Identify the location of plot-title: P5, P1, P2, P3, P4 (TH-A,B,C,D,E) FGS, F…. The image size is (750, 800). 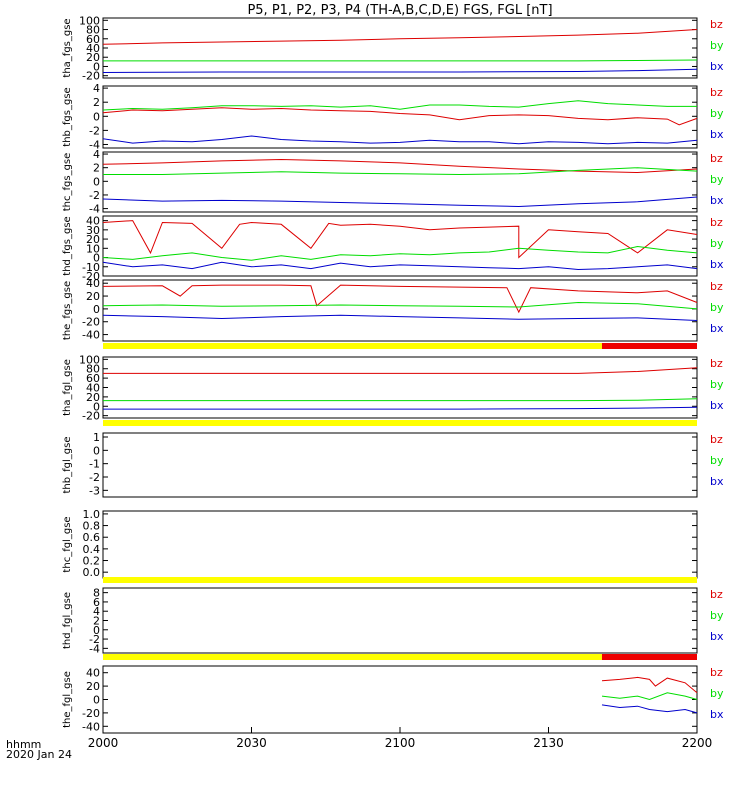
(399, 10).